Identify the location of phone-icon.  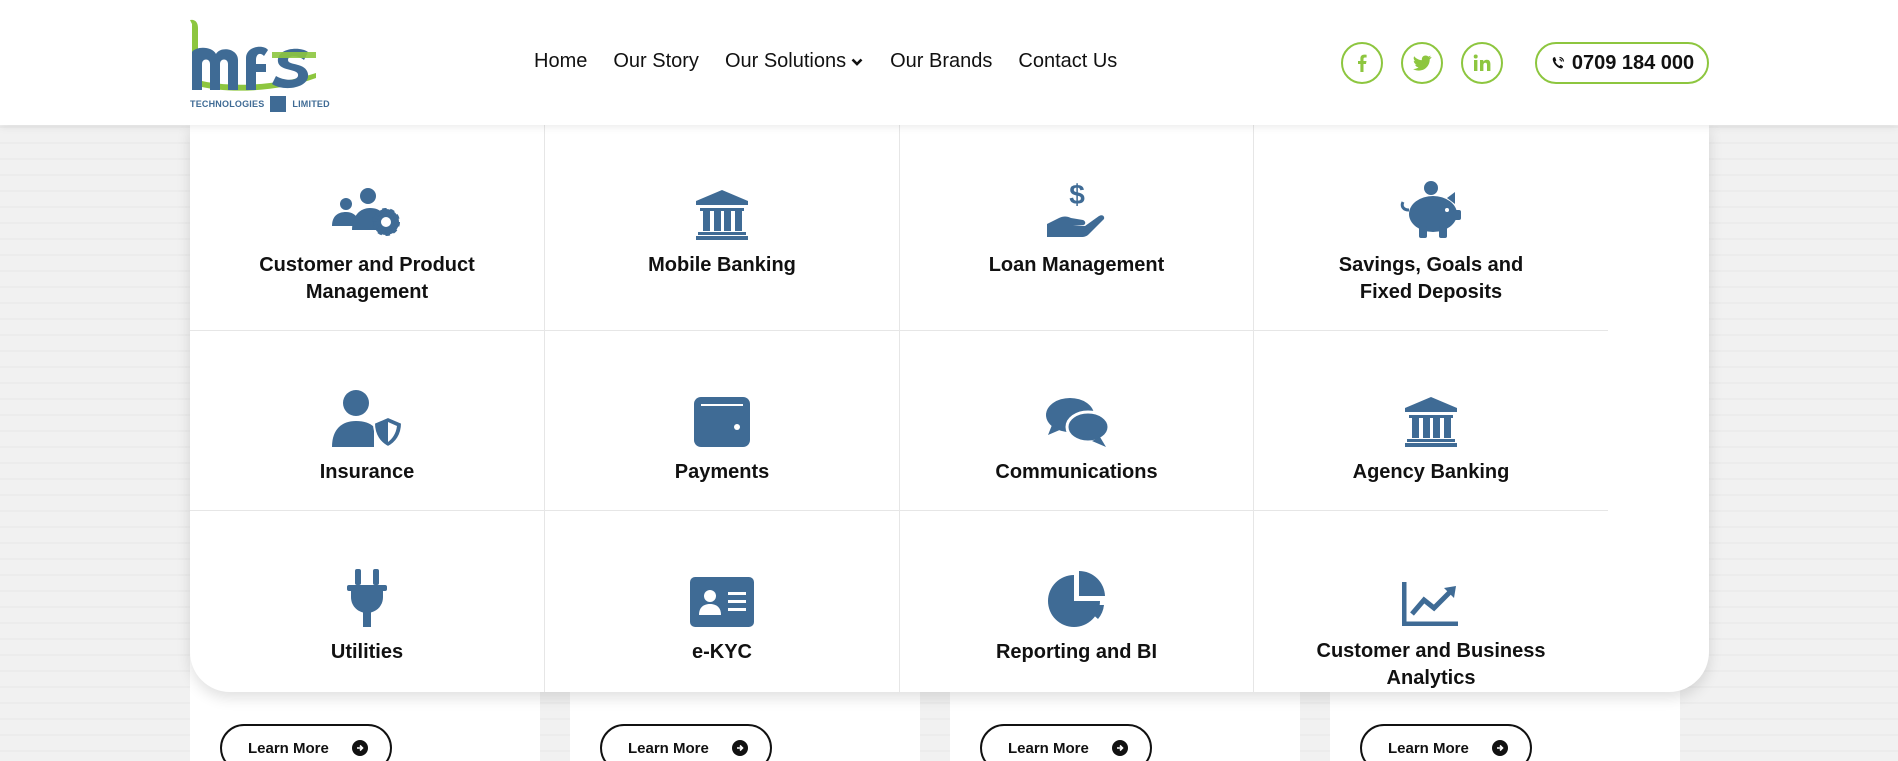
(1558, 62).